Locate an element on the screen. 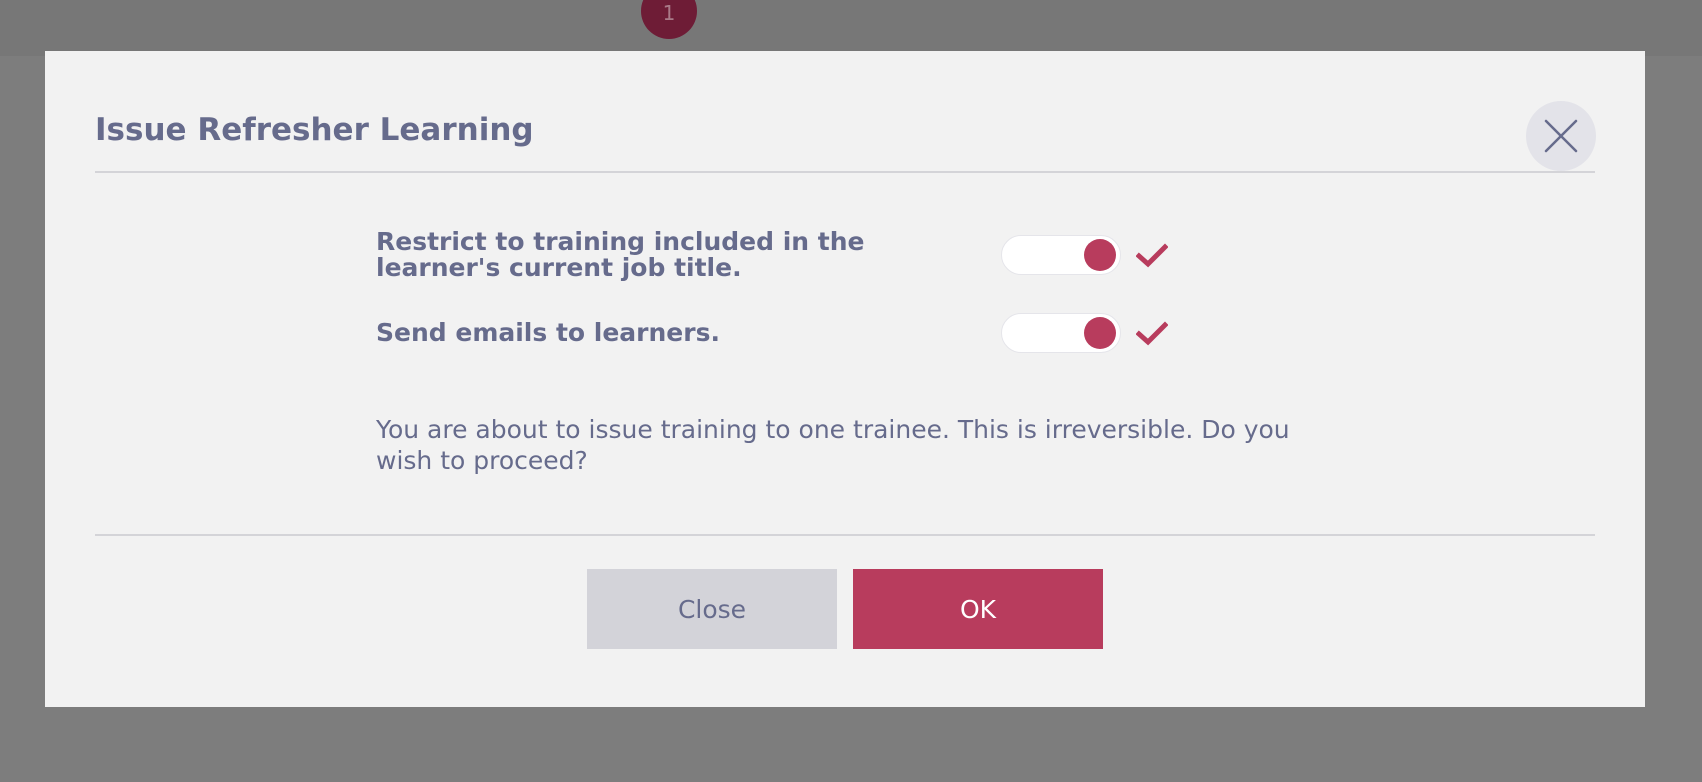 The height and width of the screenshot is (782, 1702). ok-button: OK is located at coordinates (978, 609).